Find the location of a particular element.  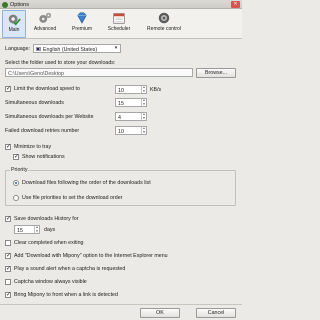

captcha-visible-label: Captcha window always visible is located at coordinates (50, 282).